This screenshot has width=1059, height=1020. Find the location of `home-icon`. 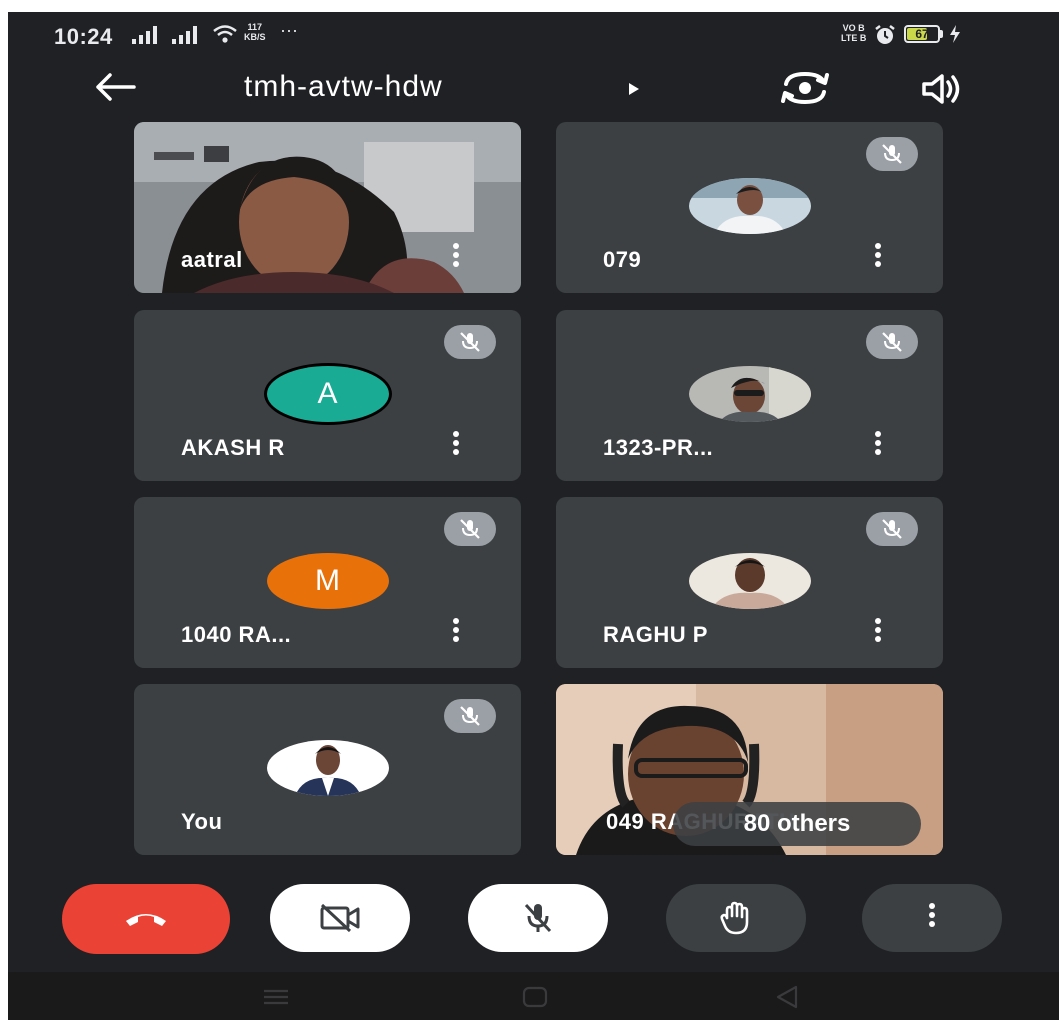

home-icon is located at coordinates (535, 997).